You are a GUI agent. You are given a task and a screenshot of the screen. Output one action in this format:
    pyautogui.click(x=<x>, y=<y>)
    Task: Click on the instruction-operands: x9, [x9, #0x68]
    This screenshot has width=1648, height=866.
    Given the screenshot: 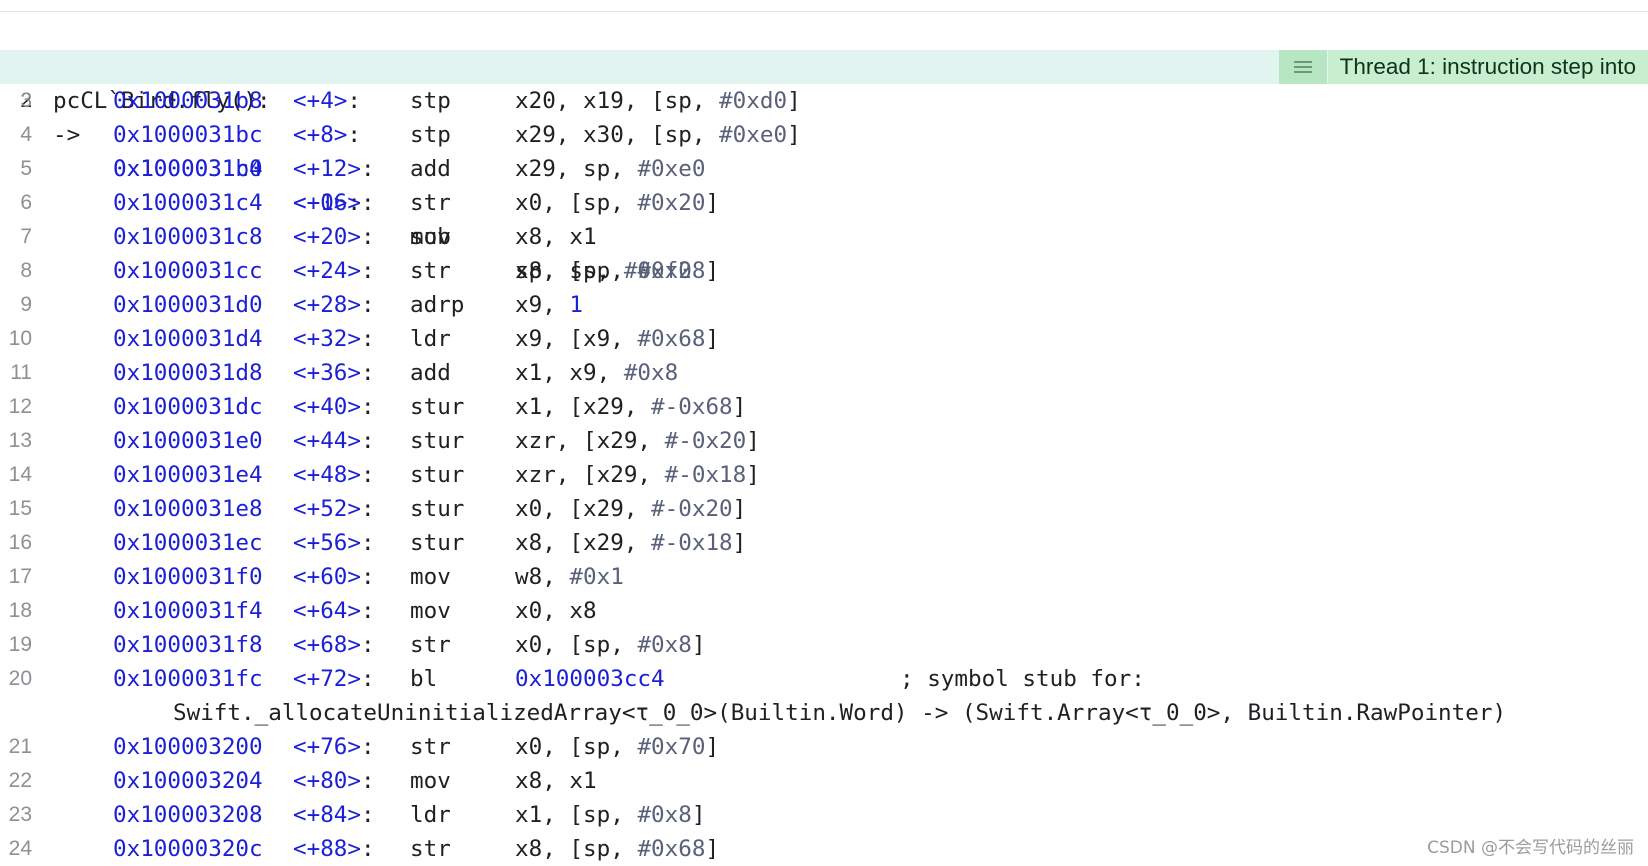 What is the action you would take?
    pyautogui.click(x=617, y=339)
    